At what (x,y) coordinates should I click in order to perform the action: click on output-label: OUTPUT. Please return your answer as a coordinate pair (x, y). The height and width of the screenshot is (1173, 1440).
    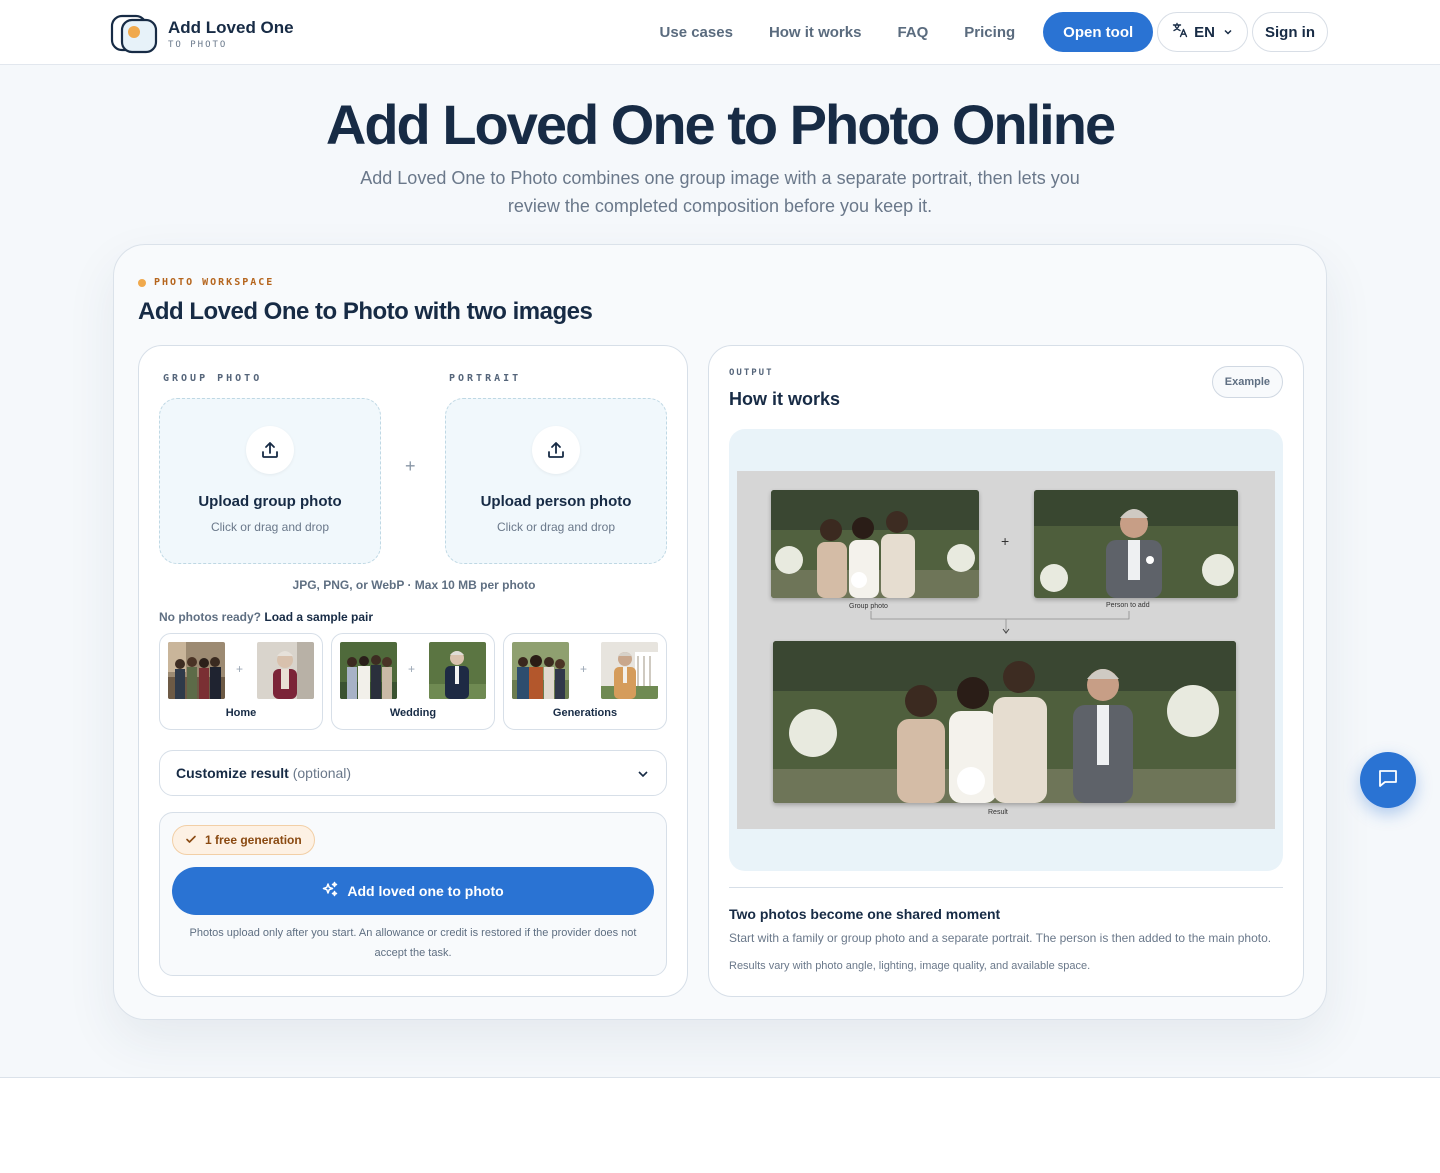
    Looking at the image, I should click on (751, 373).